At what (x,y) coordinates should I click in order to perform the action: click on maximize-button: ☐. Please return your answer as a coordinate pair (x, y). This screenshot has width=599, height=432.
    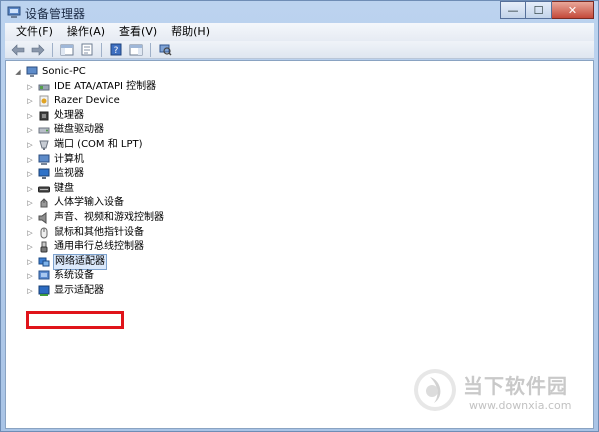
    Looking at the image, I should click on (539, 10).